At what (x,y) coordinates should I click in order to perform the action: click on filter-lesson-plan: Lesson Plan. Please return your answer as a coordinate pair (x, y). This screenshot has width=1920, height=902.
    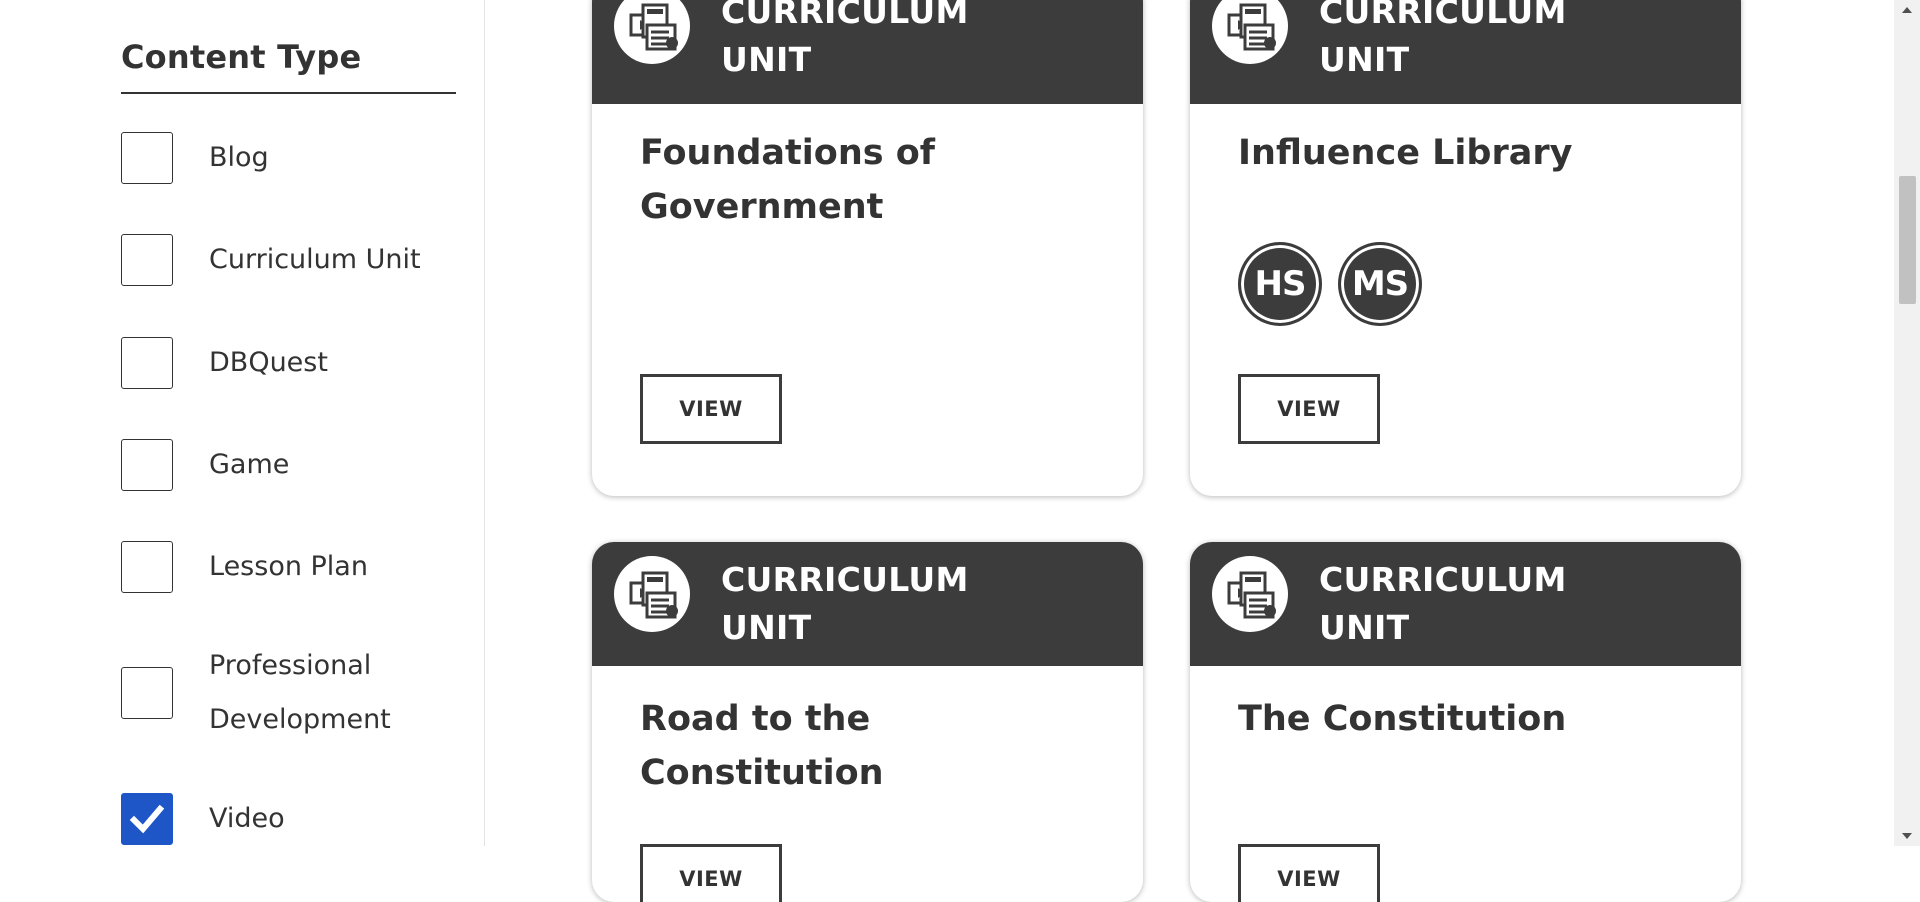
    Looking at the image, I should click on (244, 567).